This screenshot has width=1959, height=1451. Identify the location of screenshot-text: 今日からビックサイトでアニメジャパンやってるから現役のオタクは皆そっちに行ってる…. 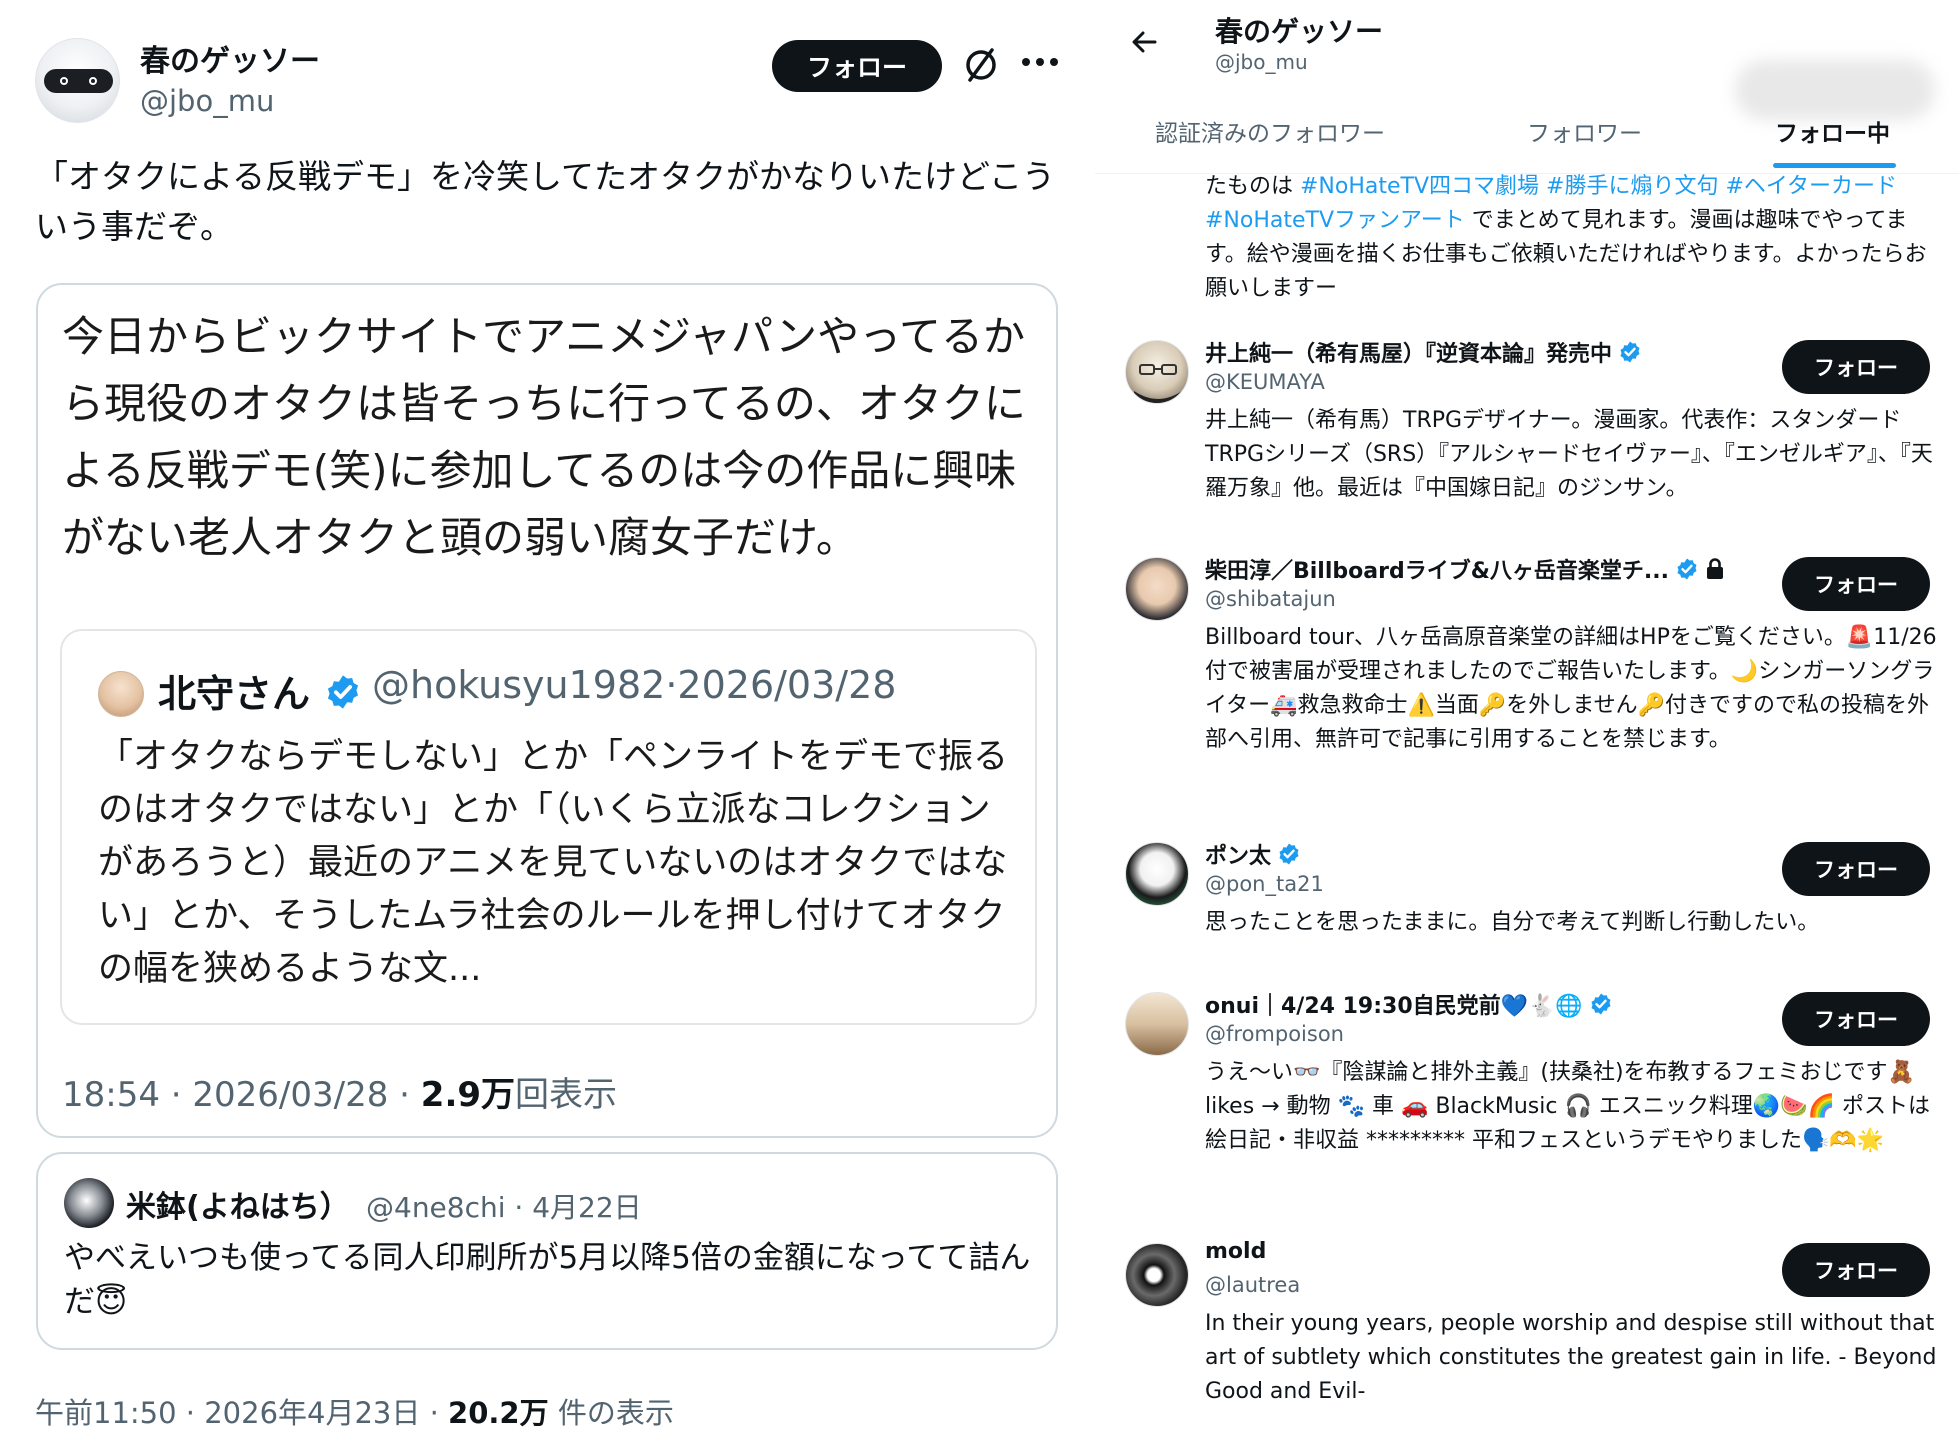
(544, 437).